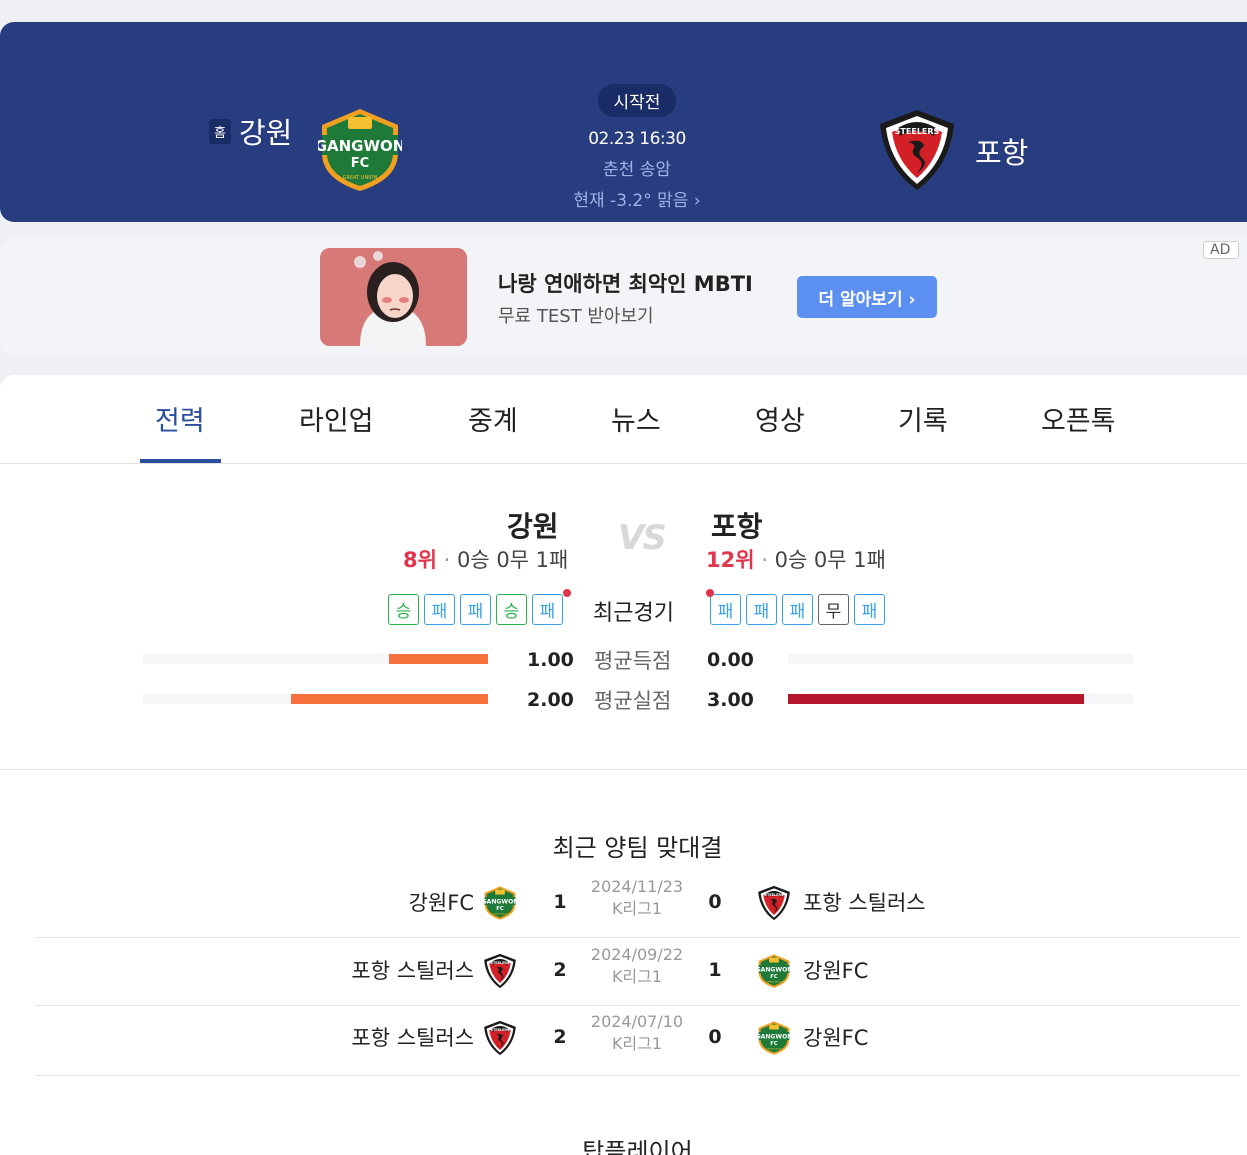 Image resolution: width=1247 pixels, height=1155 pixels. What do you see at coordinates (637, 100) in the screenshot?
I see `match-status-badge: 시작전` at bounding box center [637, 100].